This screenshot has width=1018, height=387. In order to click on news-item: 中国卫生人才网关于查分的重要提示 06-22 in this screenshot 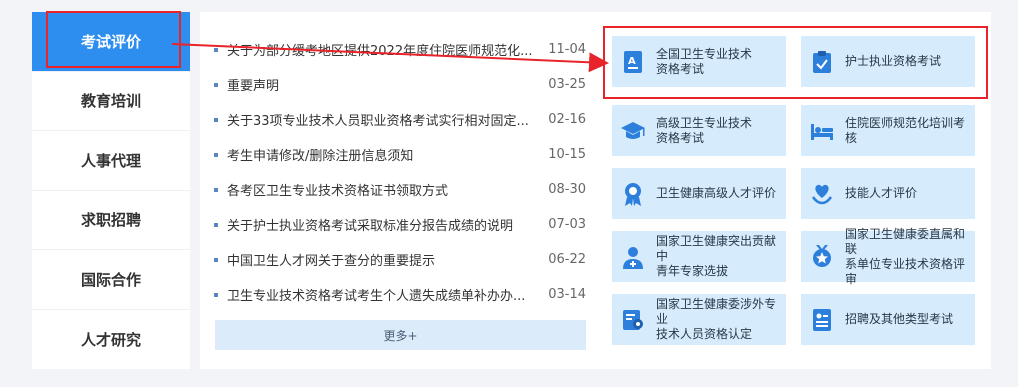, I will do `click(400, 259)`.